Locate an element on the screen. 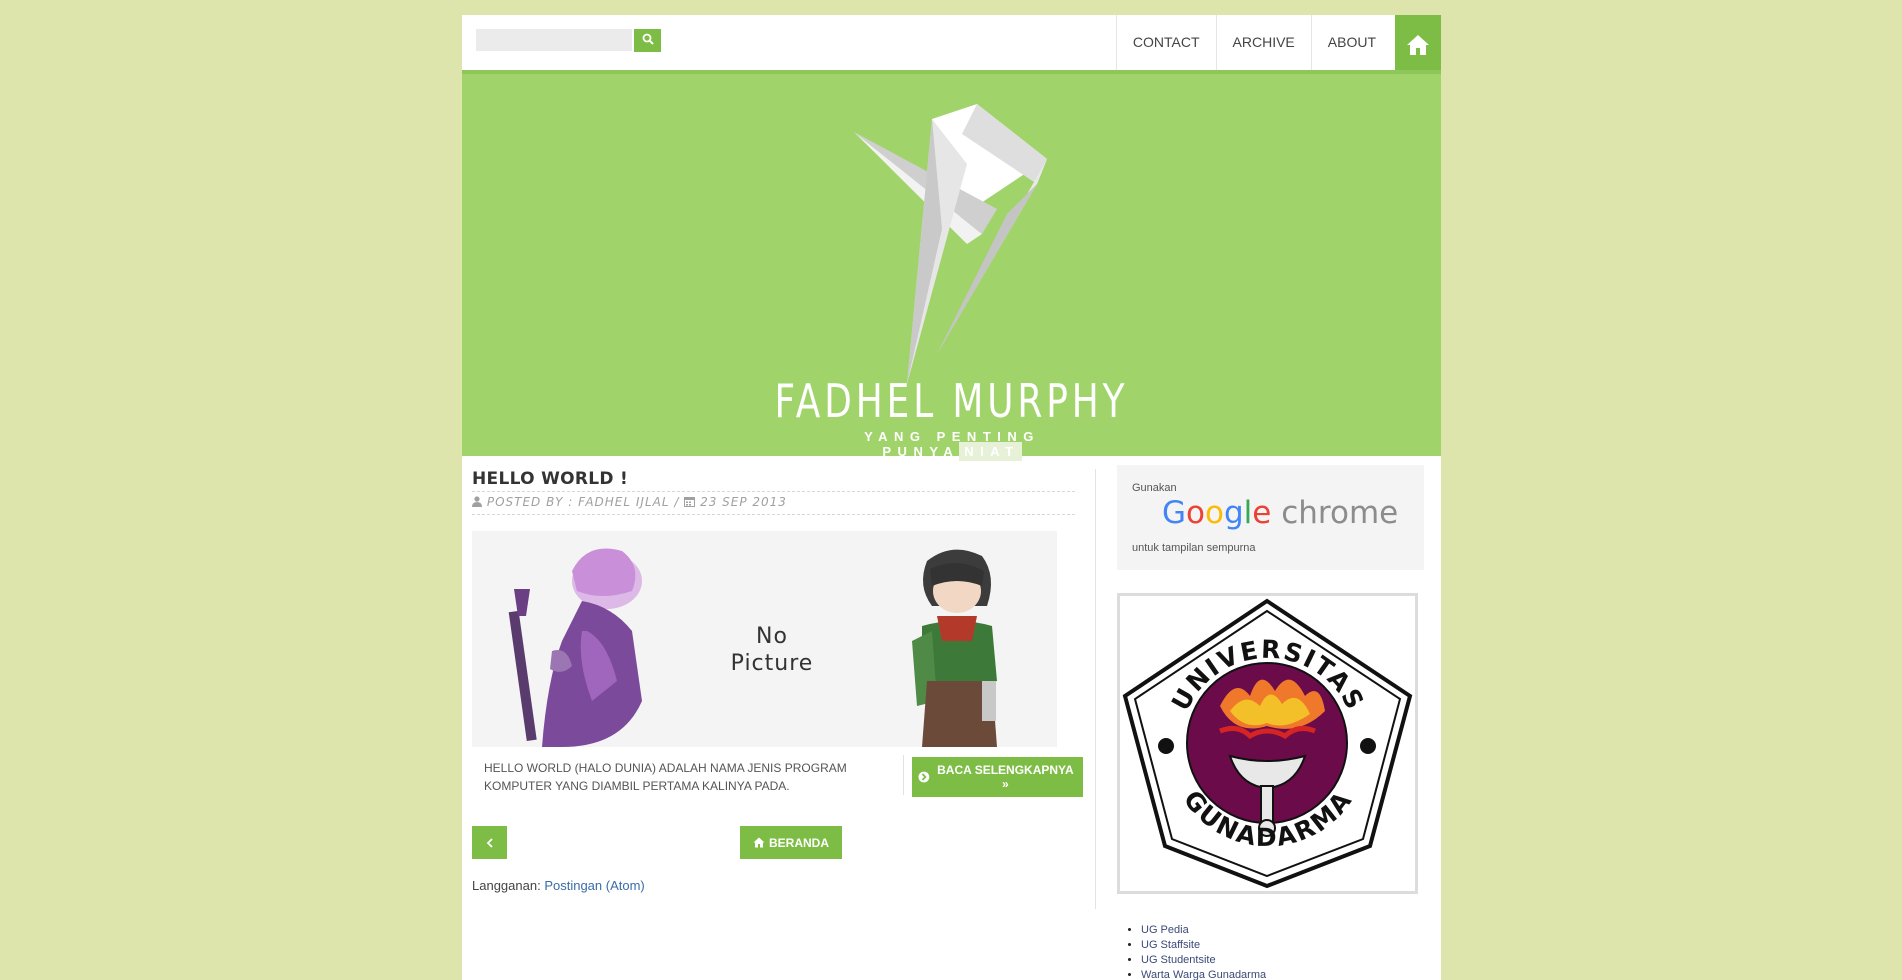  nav-about: ABOUT is located at coordinates (1351, 43).